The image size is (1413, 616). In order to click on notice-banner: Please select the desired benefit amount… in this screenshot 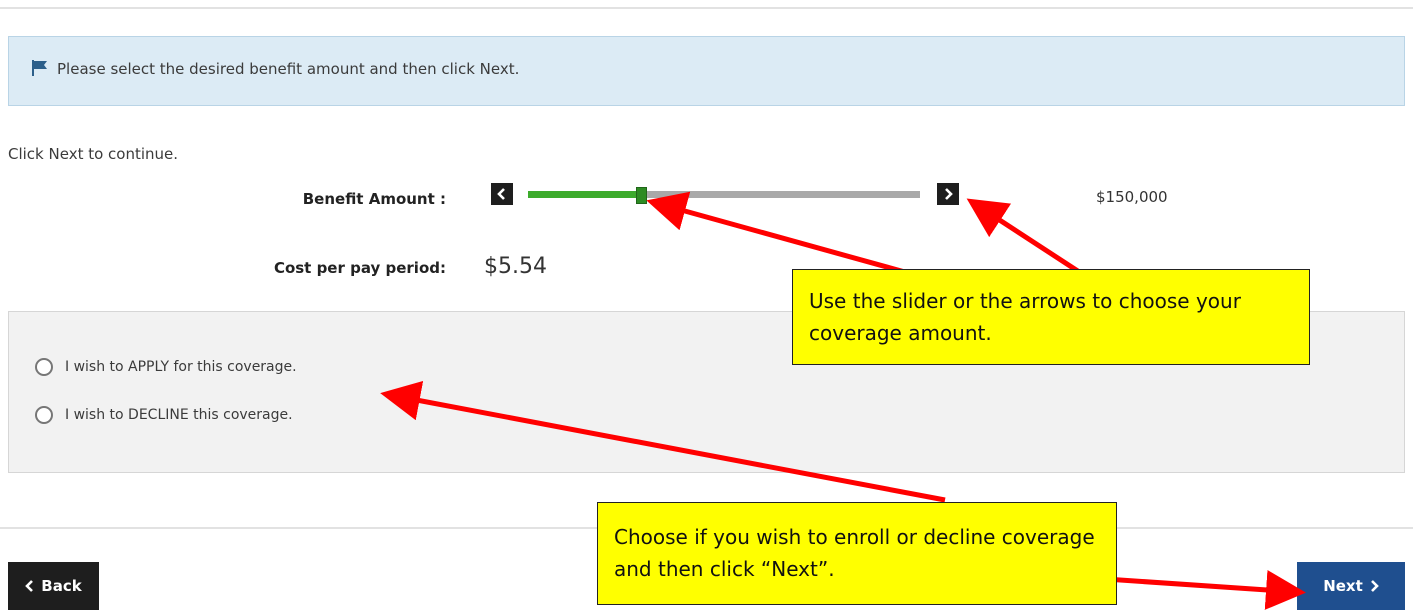, I will do `click(706, 71)`.